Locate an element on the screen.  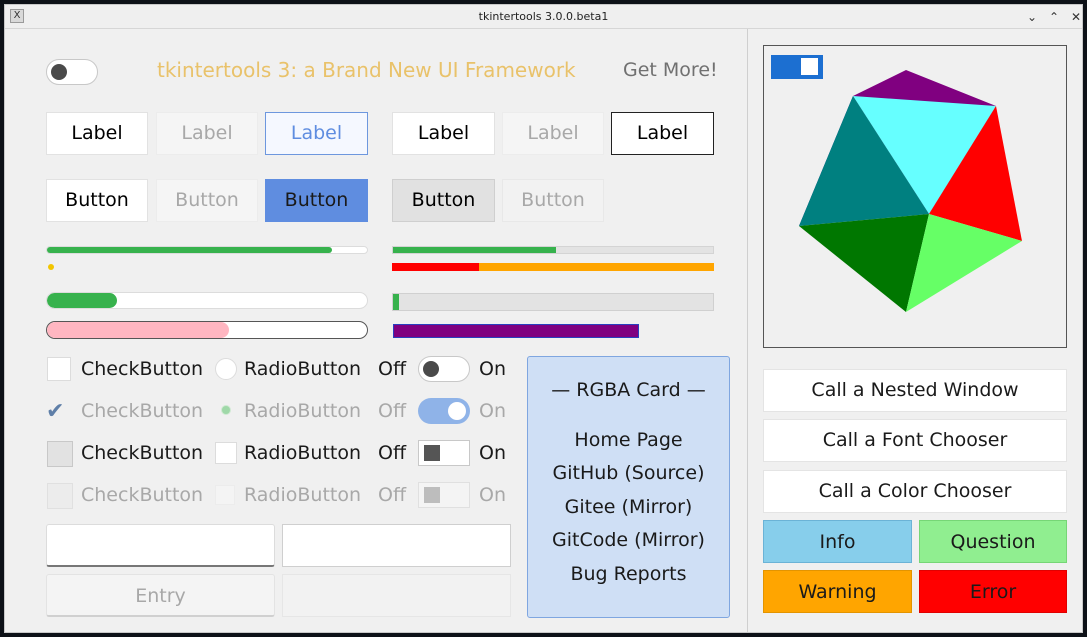
minimize-icon: ⌄ is located at coordinates (1032, 17).